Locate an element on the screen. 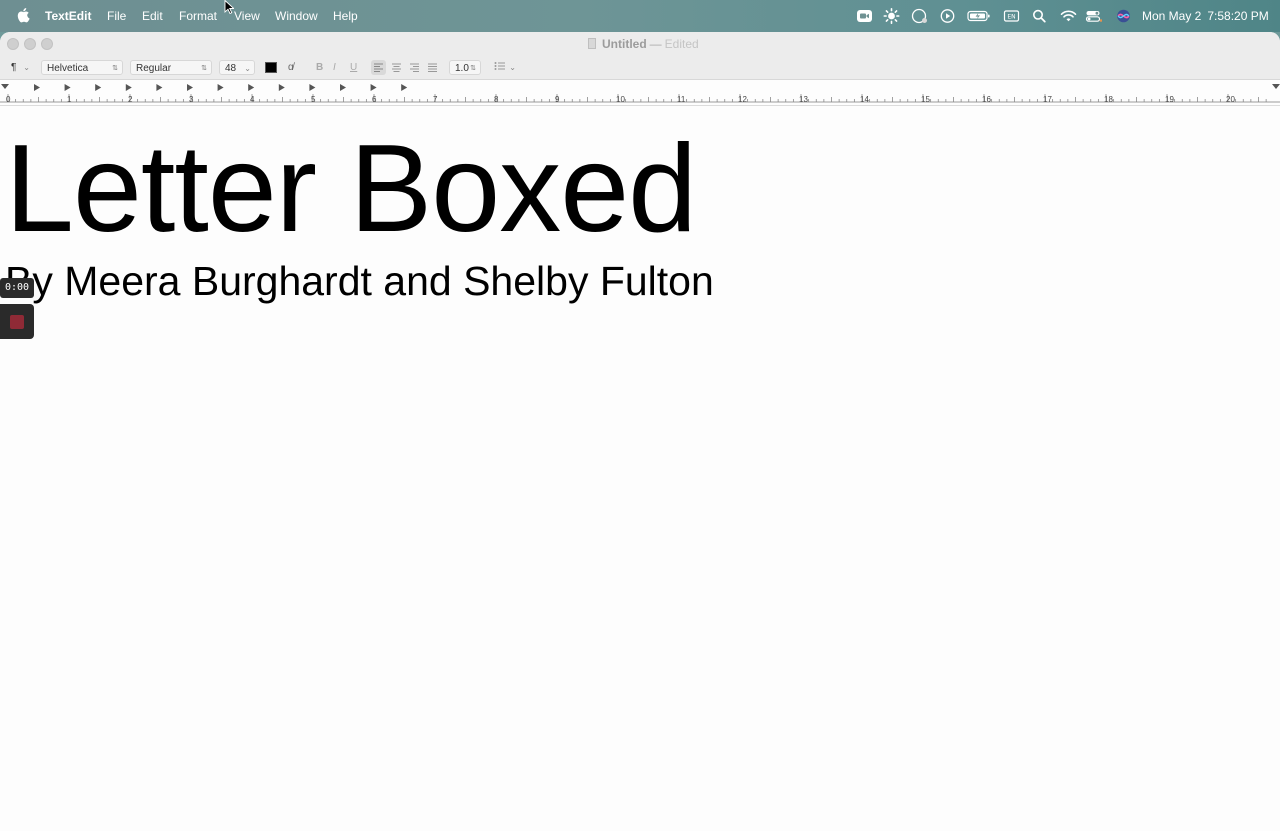 This screenshot has height=831, width=1280. font-style-value: Regular is located at coordinates (154, 68).